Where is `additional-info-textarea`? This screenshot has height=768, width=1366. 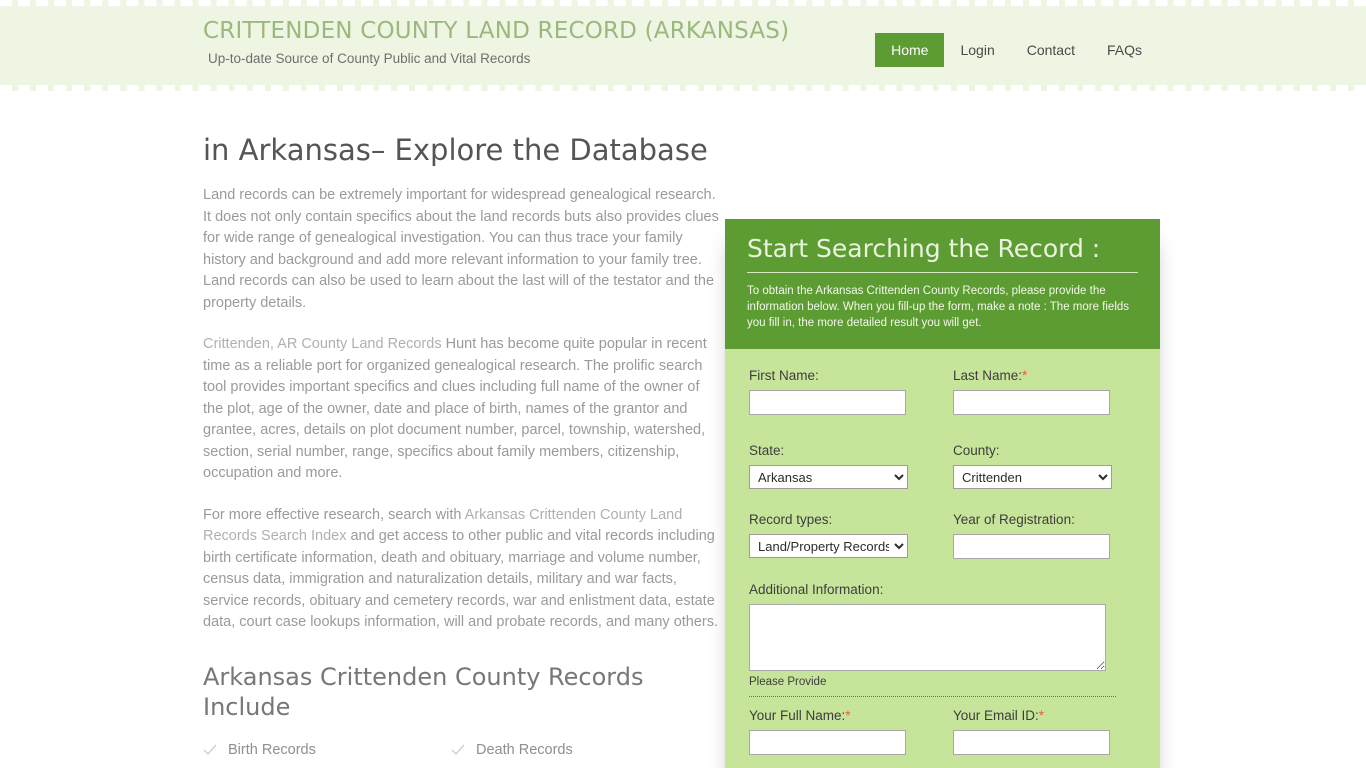
additional-info-textarea is located at coordinates (927, 637).